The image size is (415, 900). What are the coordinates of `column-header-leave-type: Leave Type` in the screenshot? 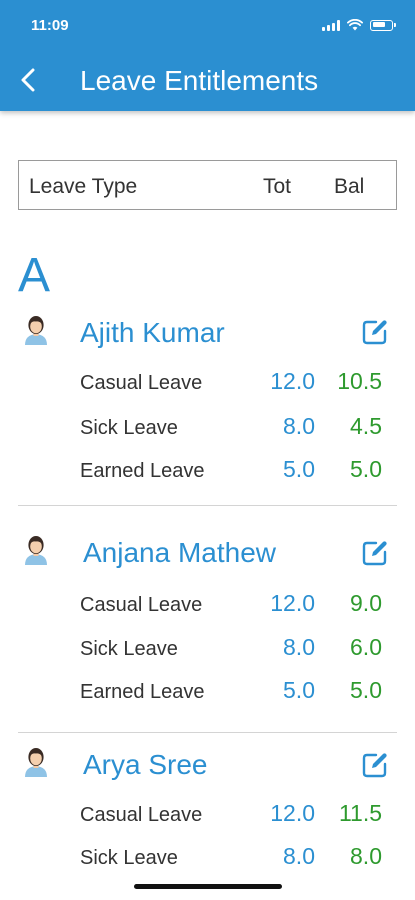 It's located at (83, 186).